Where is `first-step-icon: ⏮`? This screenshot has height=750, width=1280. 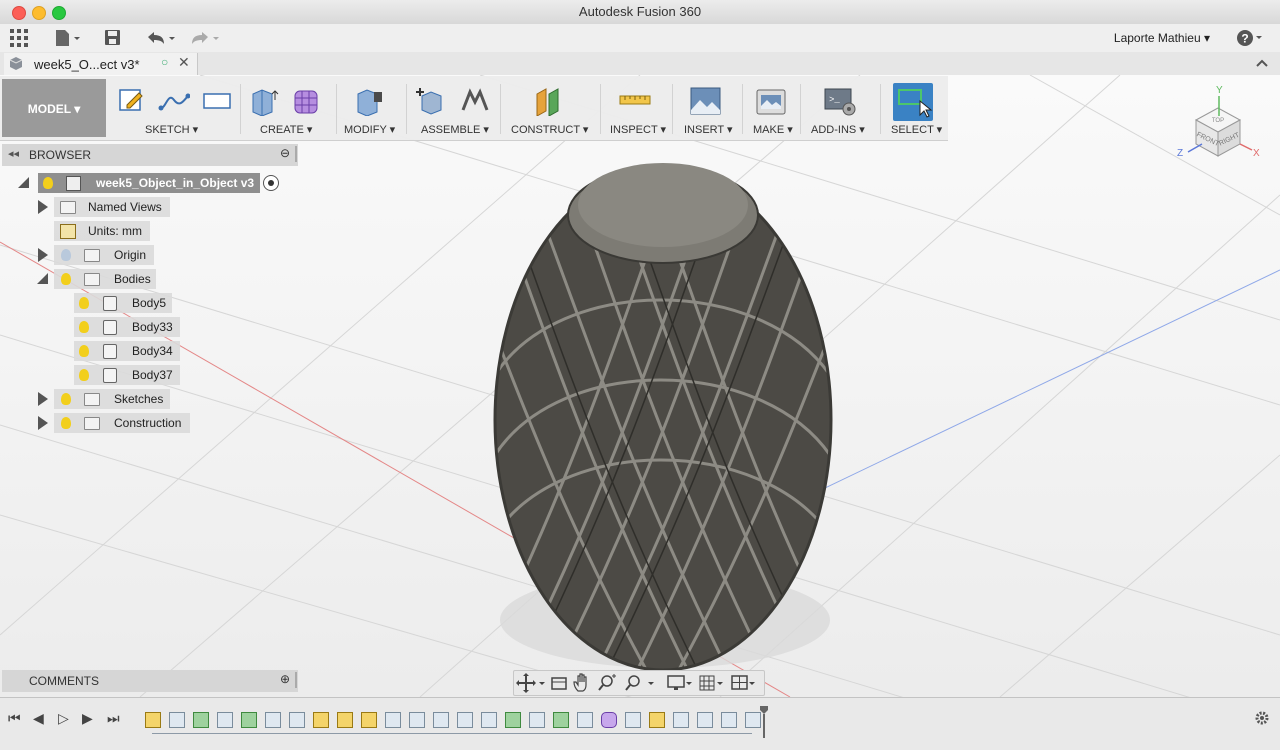 first-step-icon: ⏮ is located at coordinates (14, 718).